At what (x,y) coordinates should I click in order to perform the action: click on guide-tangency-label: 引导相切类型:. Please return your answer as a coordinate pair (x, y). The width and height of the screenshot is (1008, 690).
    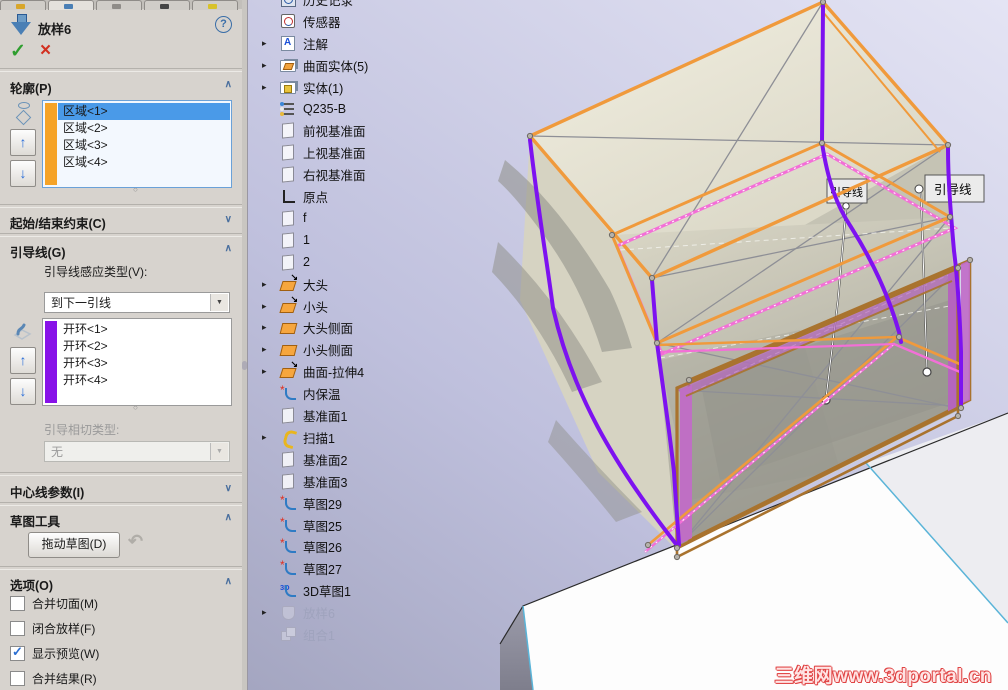
    Looking at the image, I should click on (82, 430).